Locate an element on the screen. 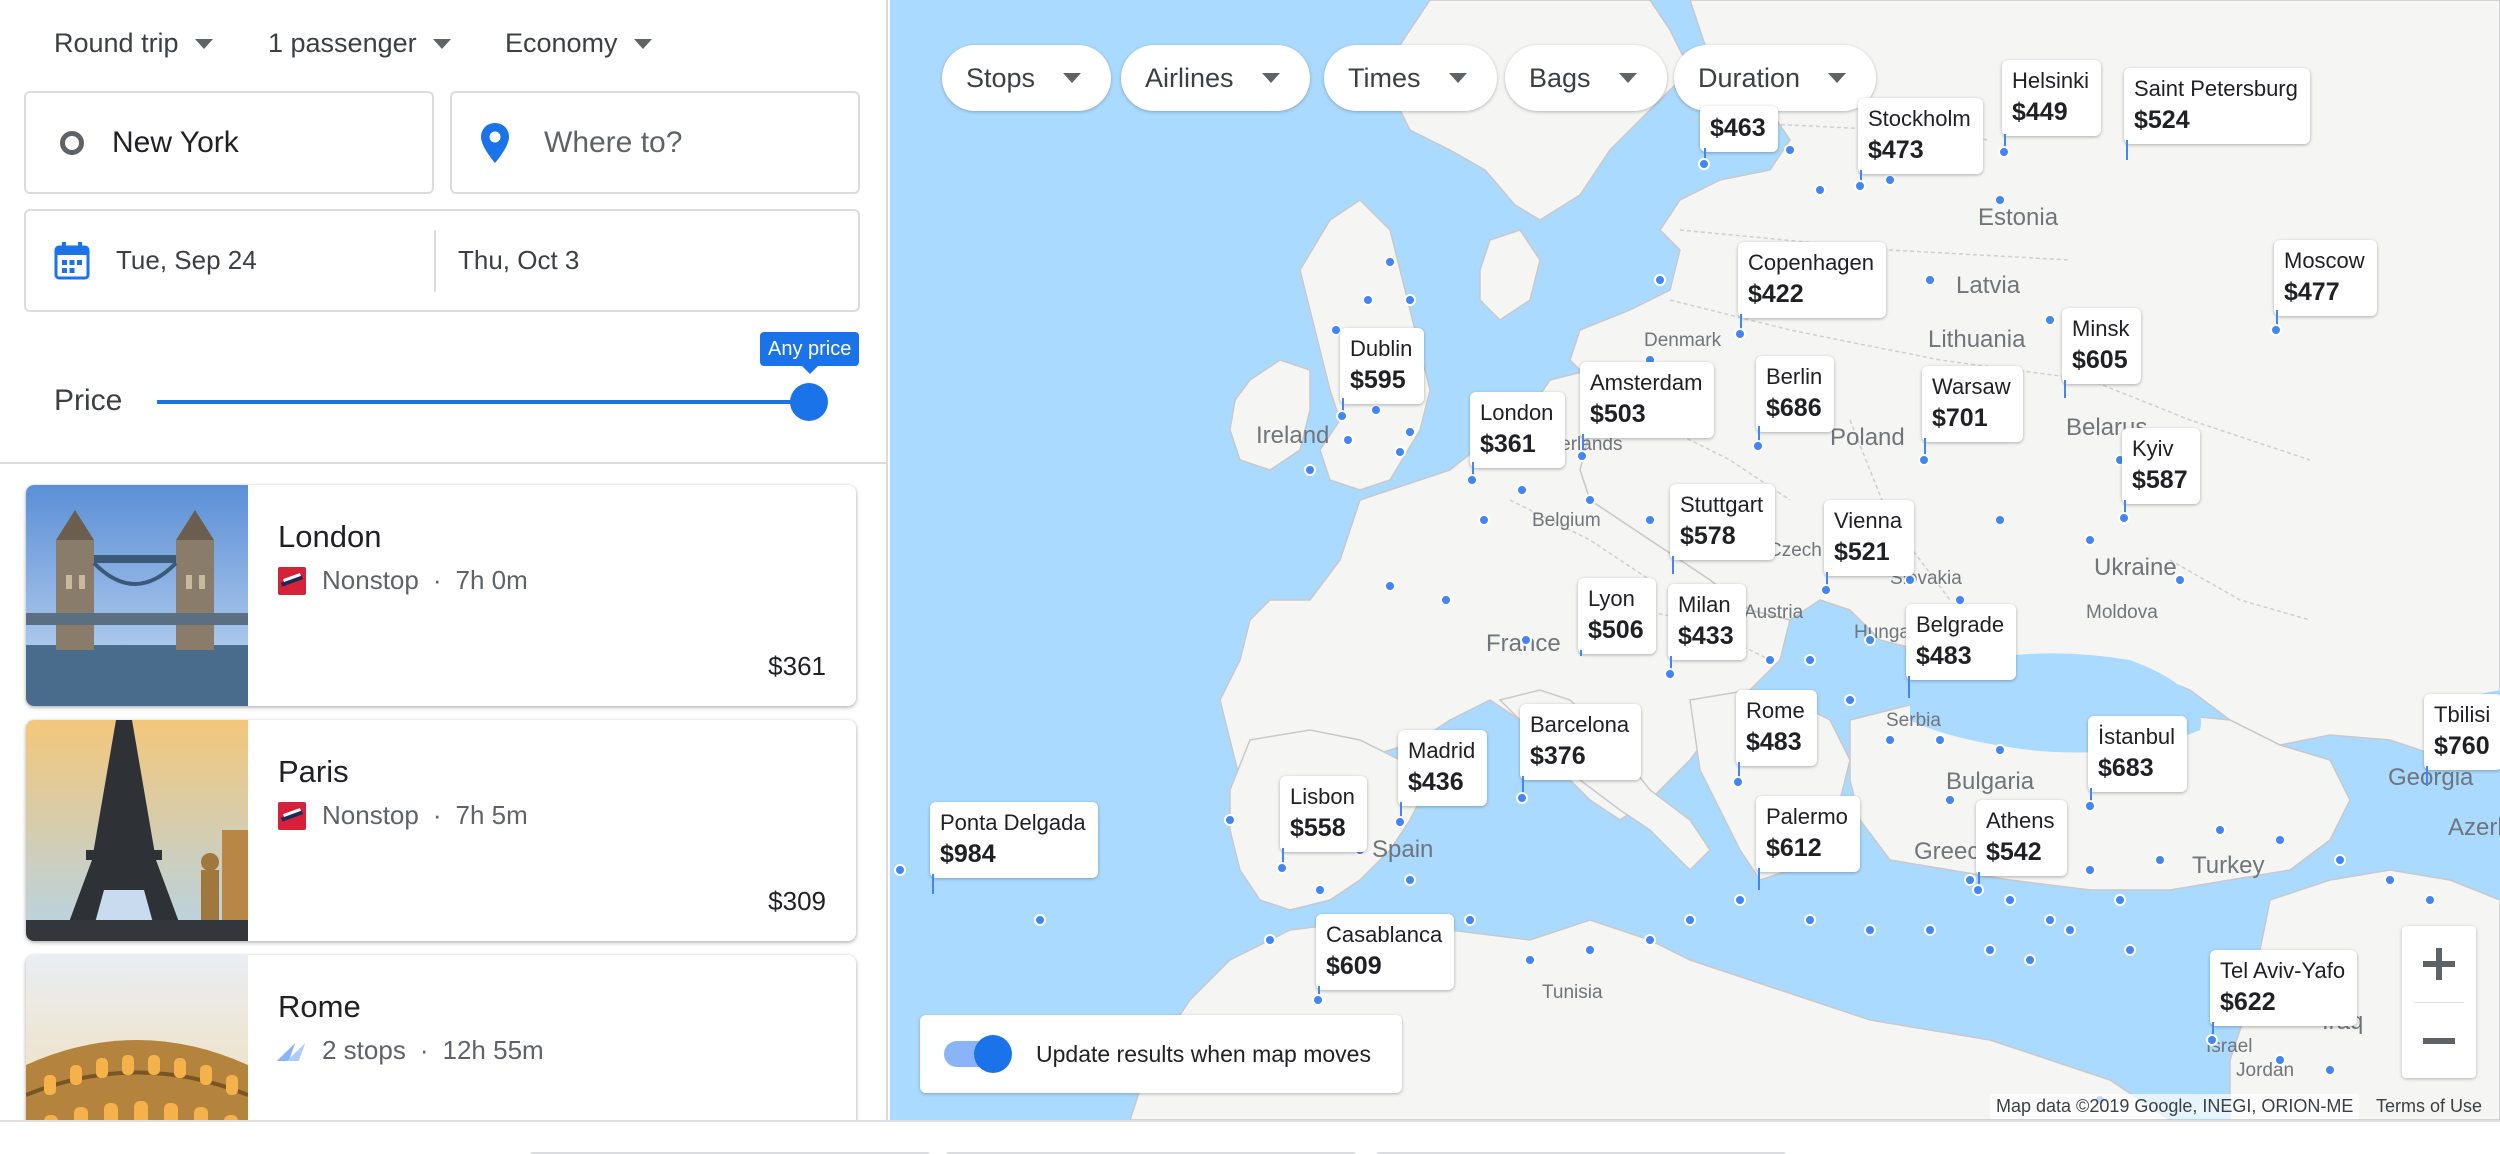 The width and height of the screenshot is (2500, 1154). map-label-barcelona: Barcelona $376 is located at coordinates (1581, 742).